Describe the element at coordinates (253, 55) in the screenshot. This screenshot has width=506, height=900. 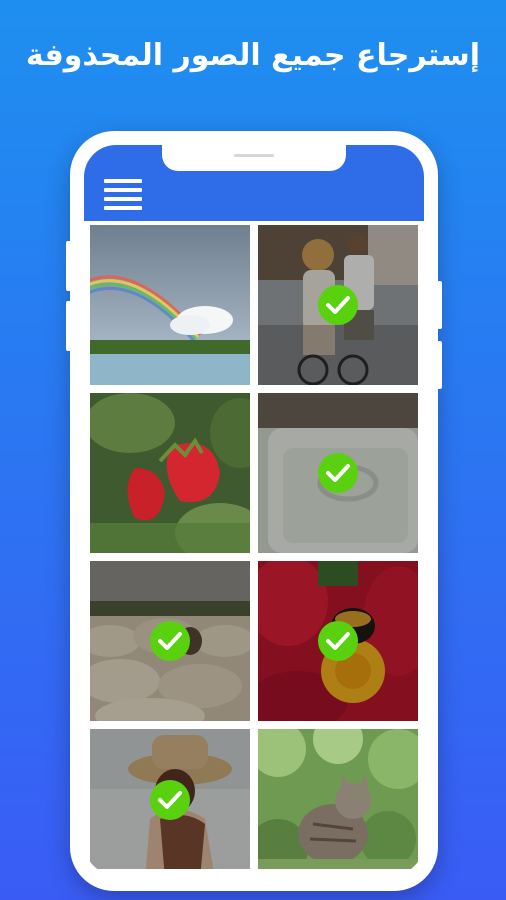
I see `headline: إسترجاع جميع الصور المحذوفة` at that location.